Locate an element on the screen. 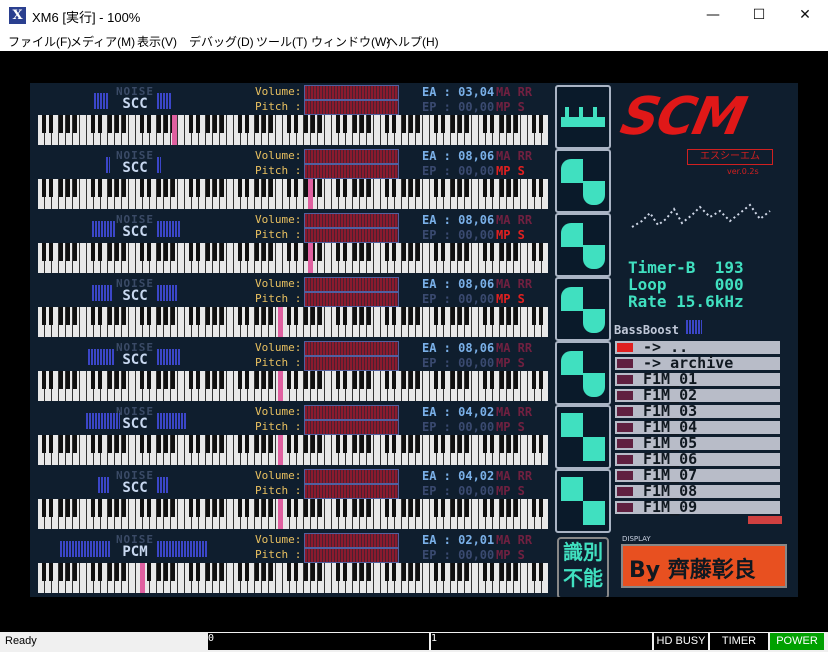 Image resolution: width=828 pixels, height=652 pixels. menu-debug: デバッグ(D) is located at coordinates (221, 41).